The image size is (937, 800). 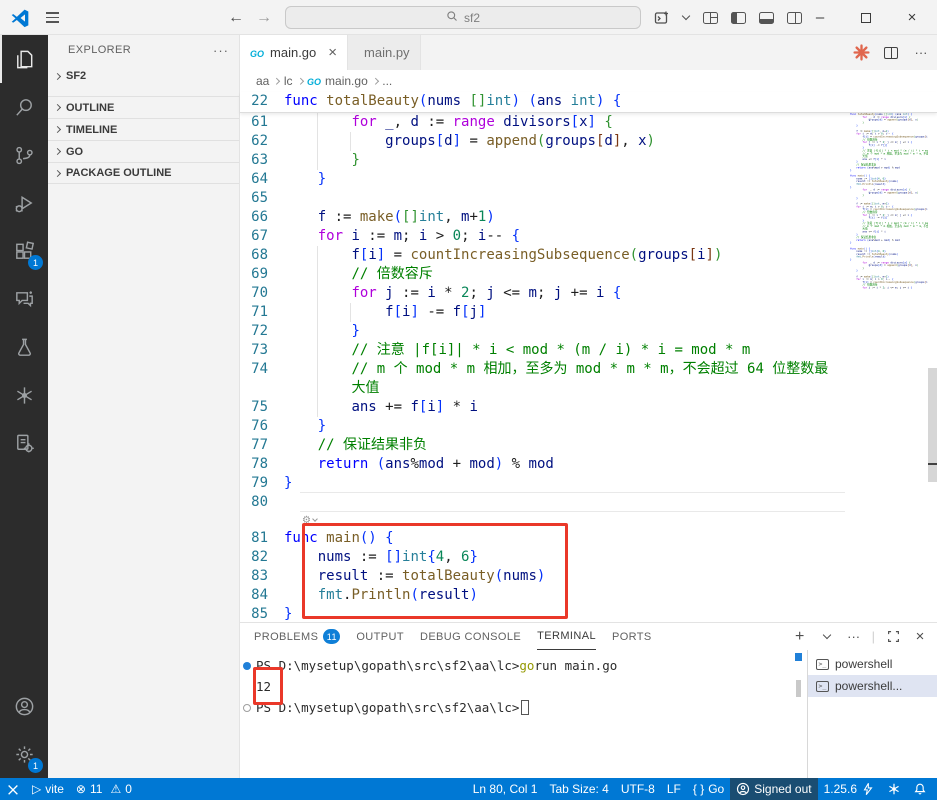 I want to click on line-number: 79, so click(x=259, y=483).